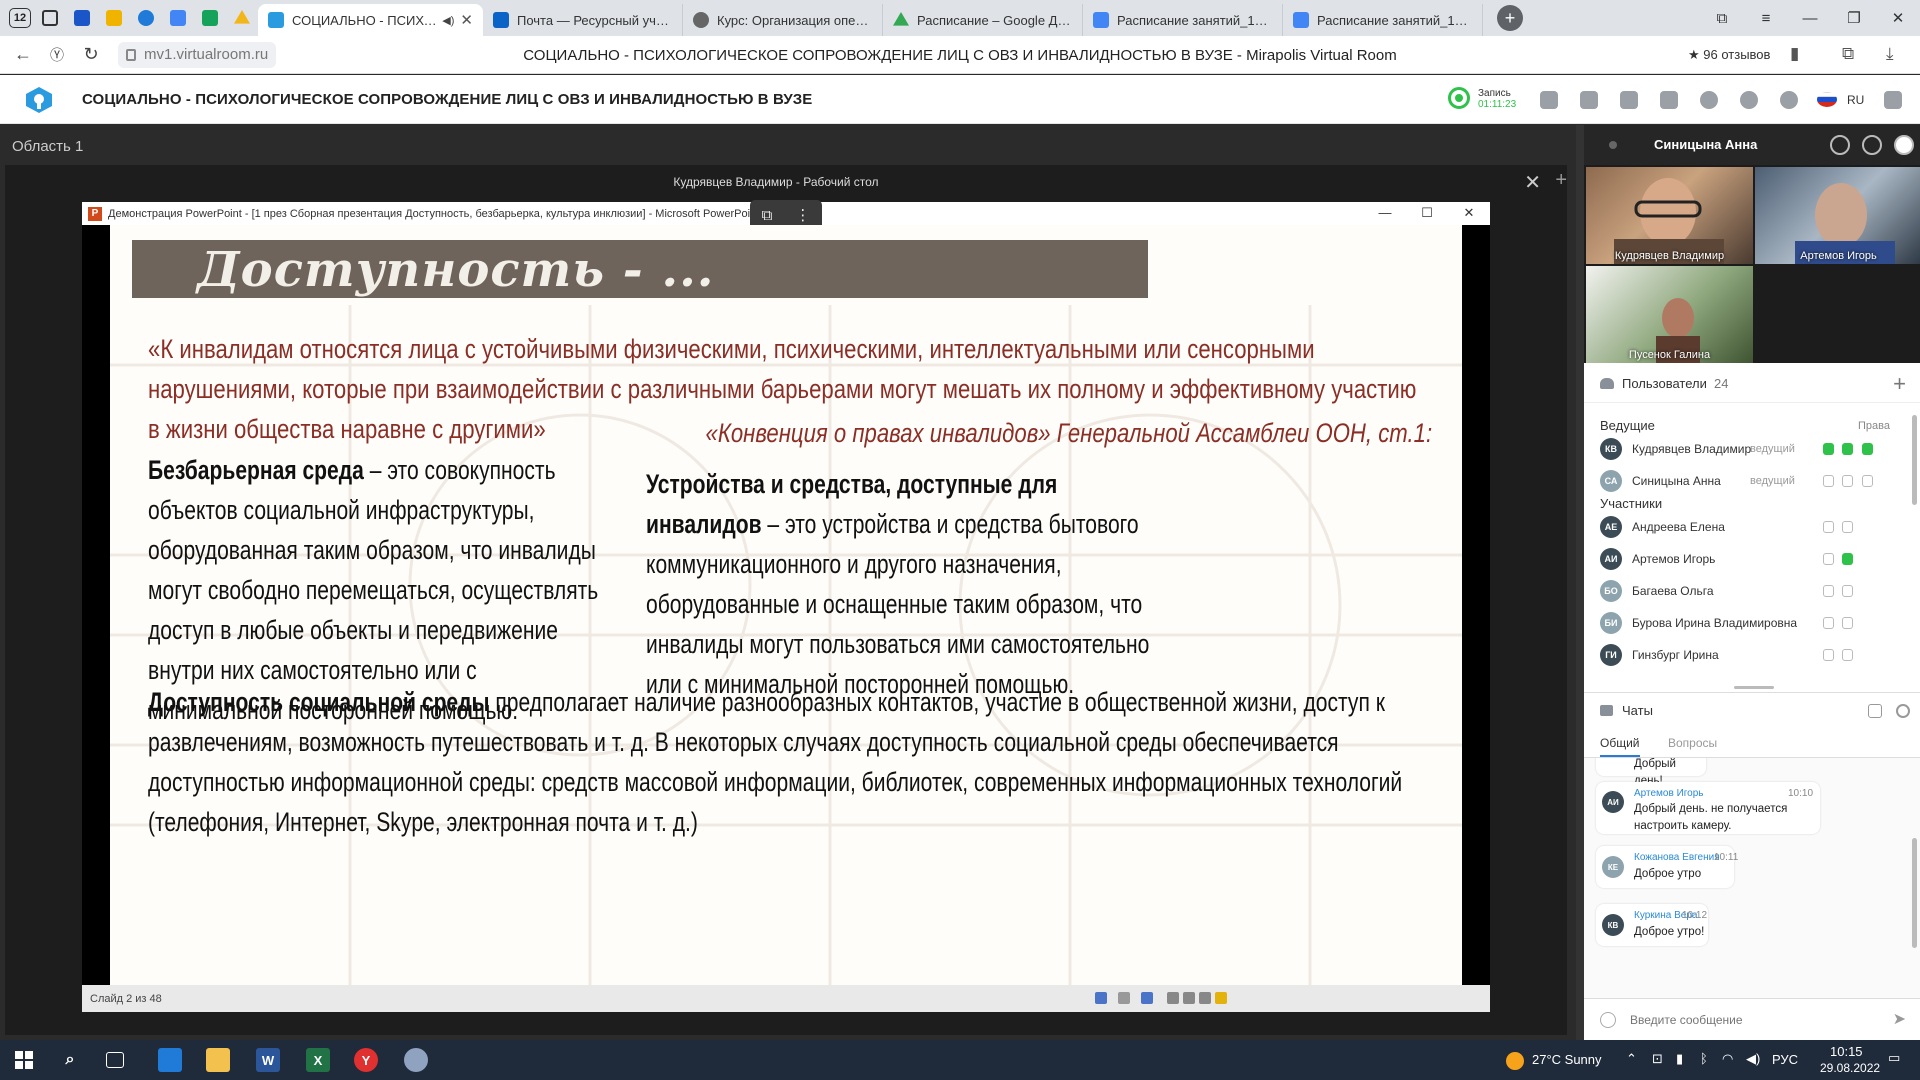  I want to click on rights-label: Права, so click(1874, 426).